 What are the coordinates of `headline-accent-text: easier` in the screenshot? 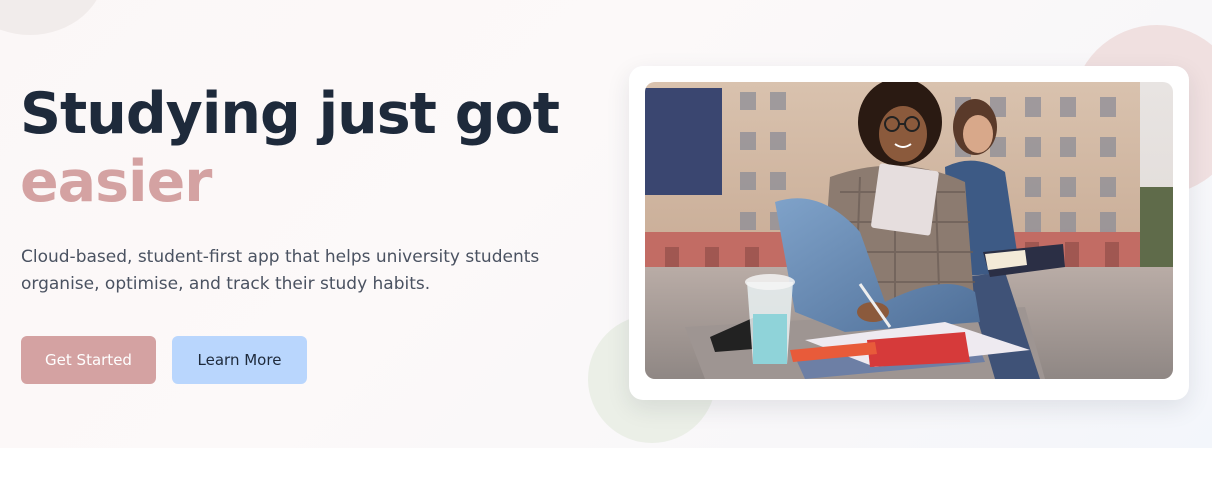 It's located at (116, 182).